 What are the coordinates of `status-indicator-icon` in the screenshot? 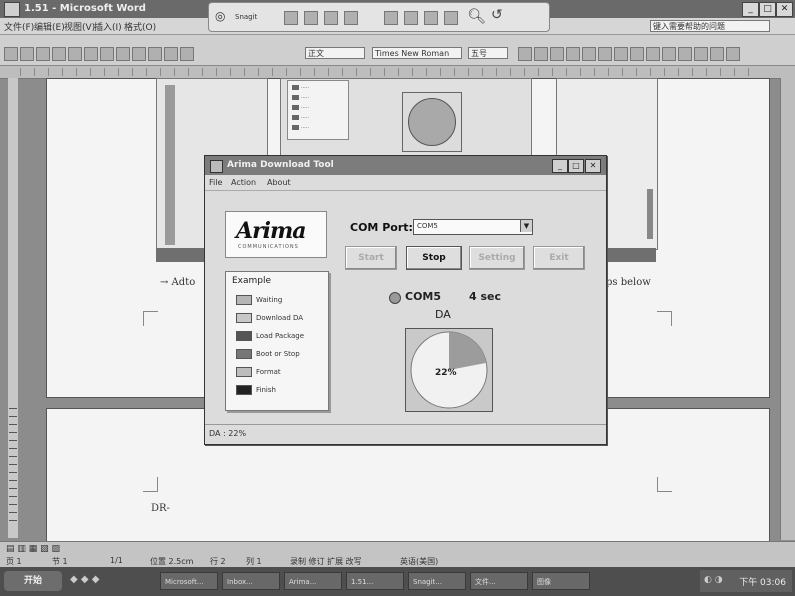 It's located at (395, 298).